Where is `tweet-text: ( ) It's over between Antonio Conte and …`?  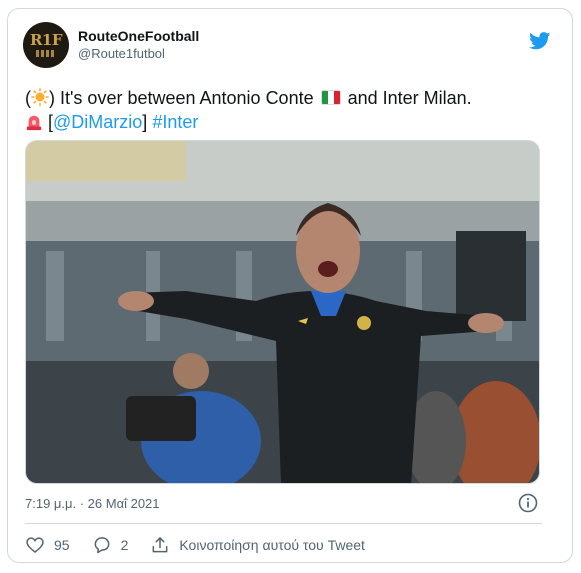
tweet-text: ( ) It's over between Antonio Conte and … is located at coordinates (290, 110).